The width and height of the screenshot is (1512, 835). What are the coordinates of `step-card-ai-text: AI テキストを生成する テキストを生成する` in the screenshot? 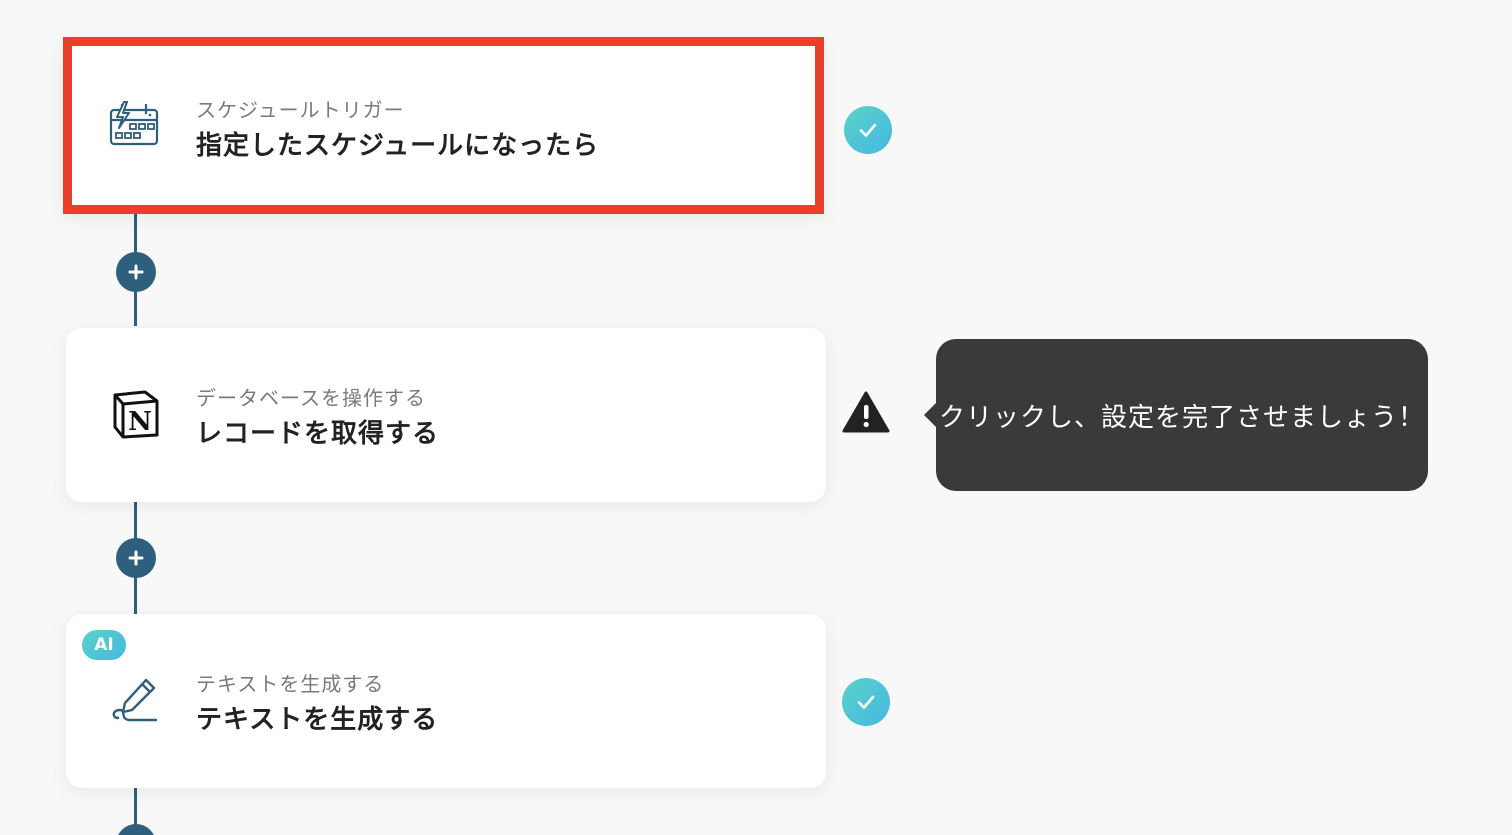 It's located at (446, 701).